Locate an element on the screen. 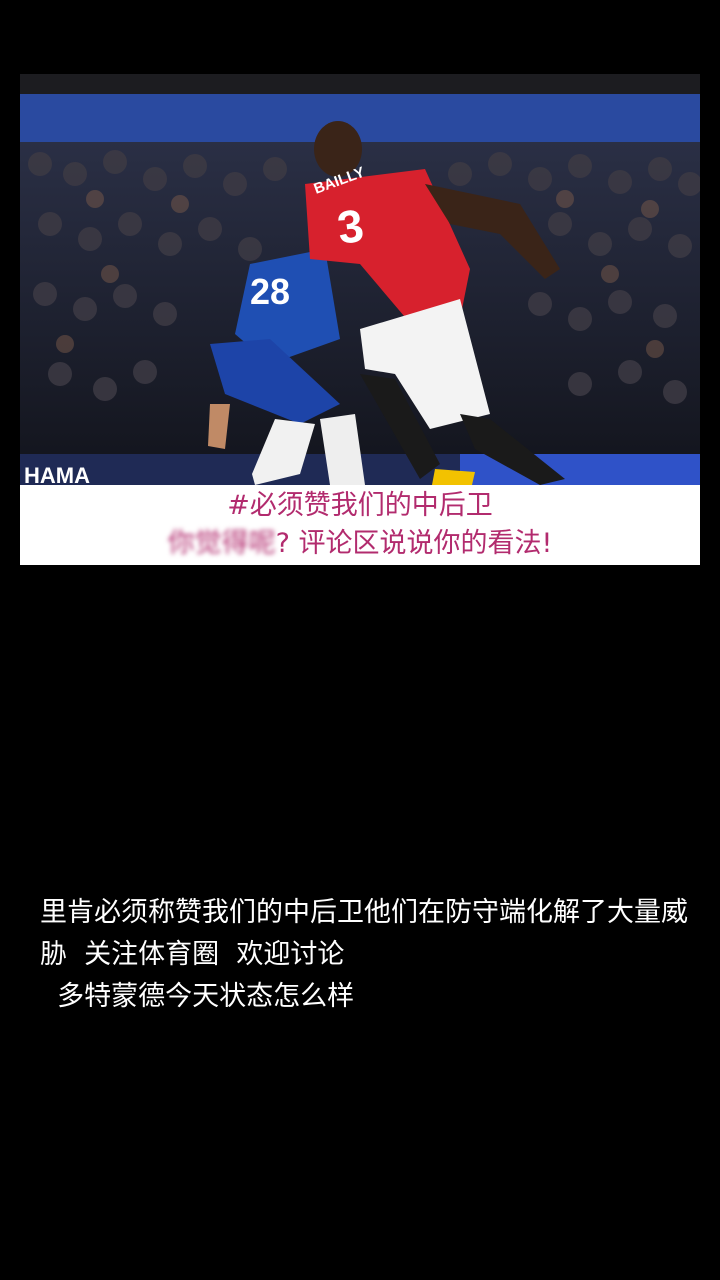 This screenshot has height=1280, width=720. caption-line-2: 你觉得呢? 评论区说说你的看法! is located at coordinates (360, 544).